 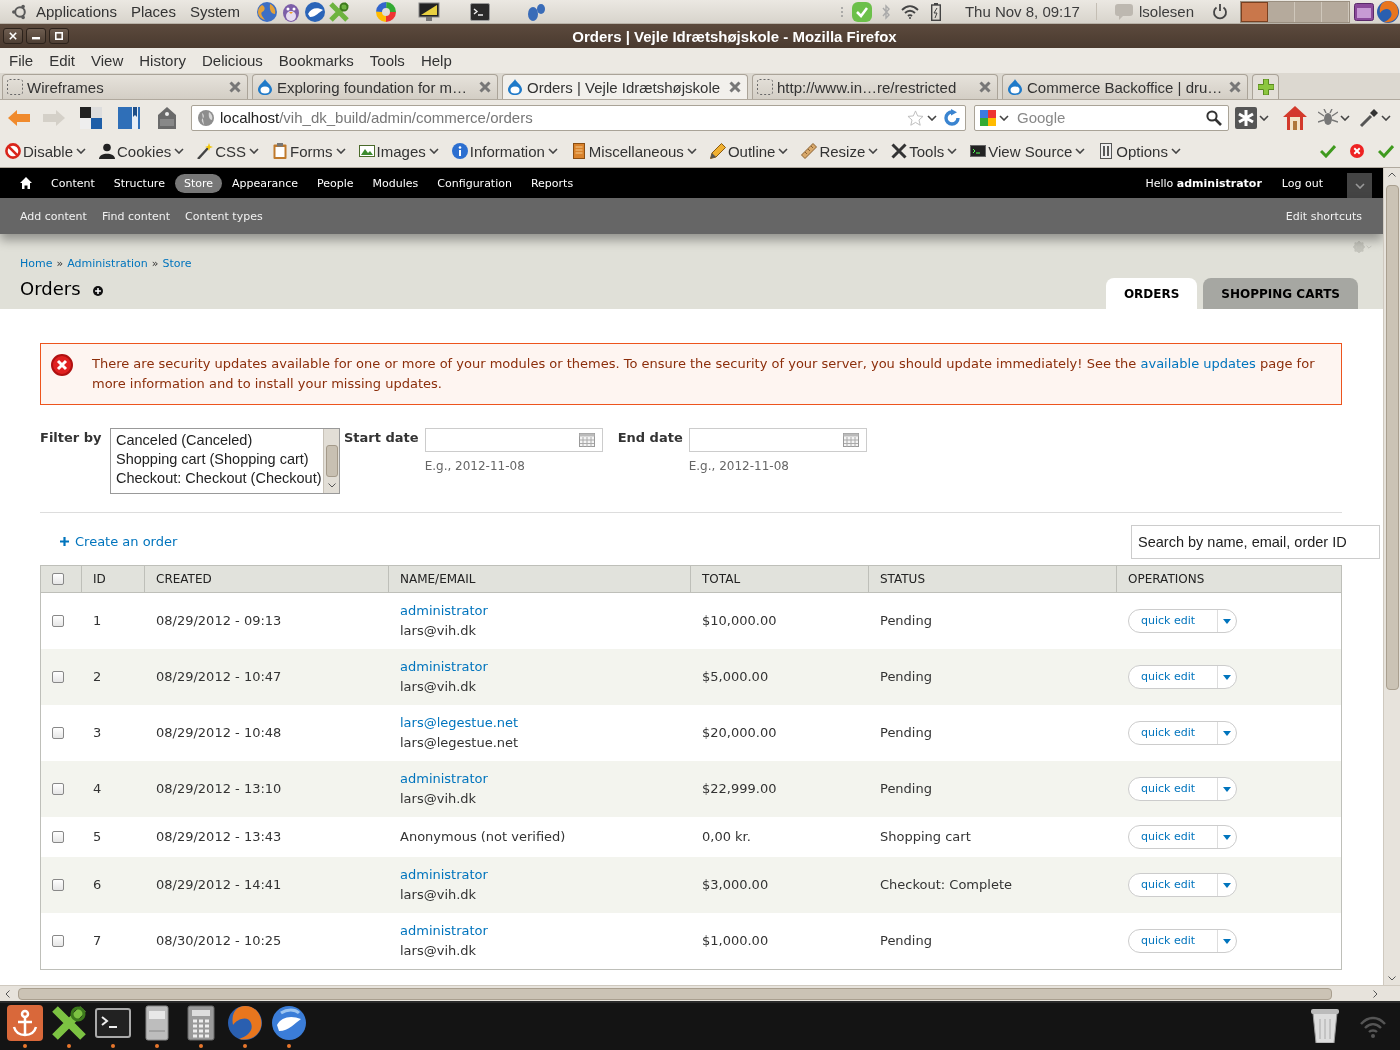 I want to click on bookmark-icon, so click(x=129, y=117).